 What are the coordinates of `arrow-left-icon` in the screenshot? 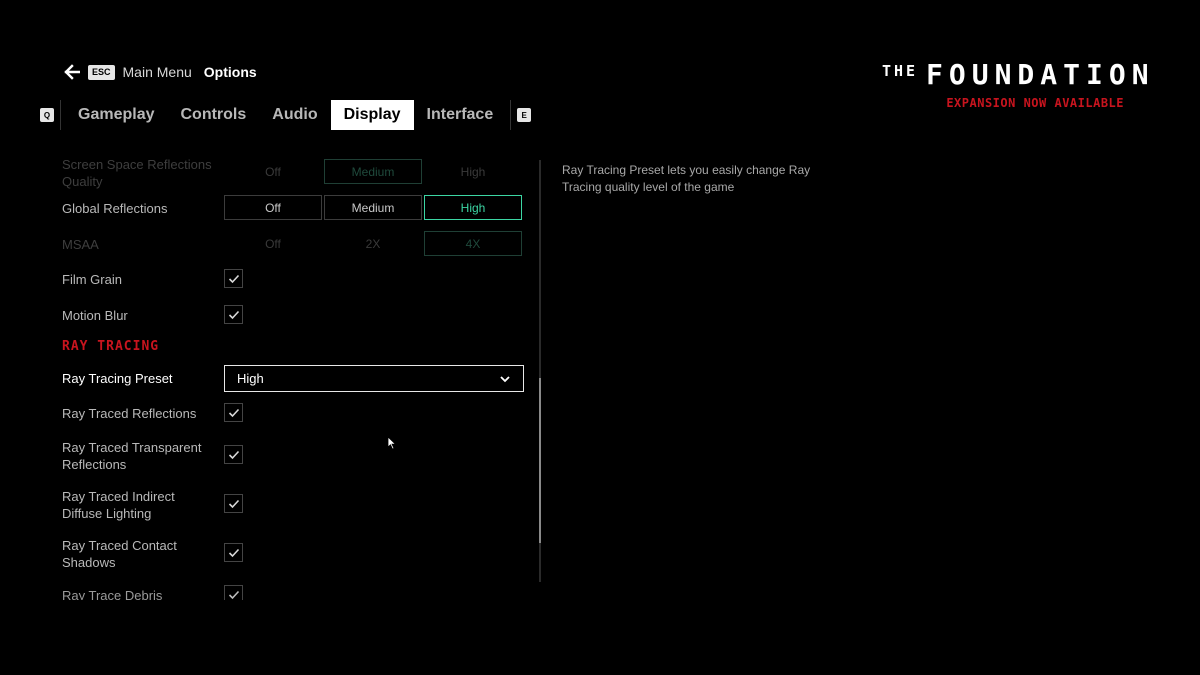 It's located at (72, 72).